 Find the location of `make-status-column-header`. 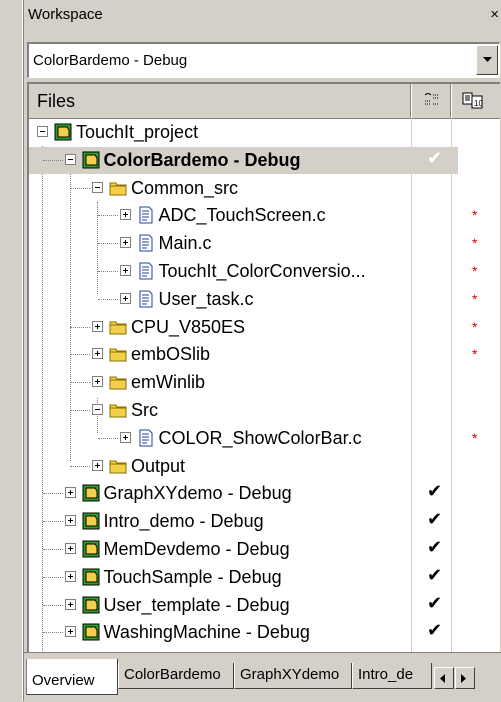

make-status-column-header is located at coordinates (430, 100).